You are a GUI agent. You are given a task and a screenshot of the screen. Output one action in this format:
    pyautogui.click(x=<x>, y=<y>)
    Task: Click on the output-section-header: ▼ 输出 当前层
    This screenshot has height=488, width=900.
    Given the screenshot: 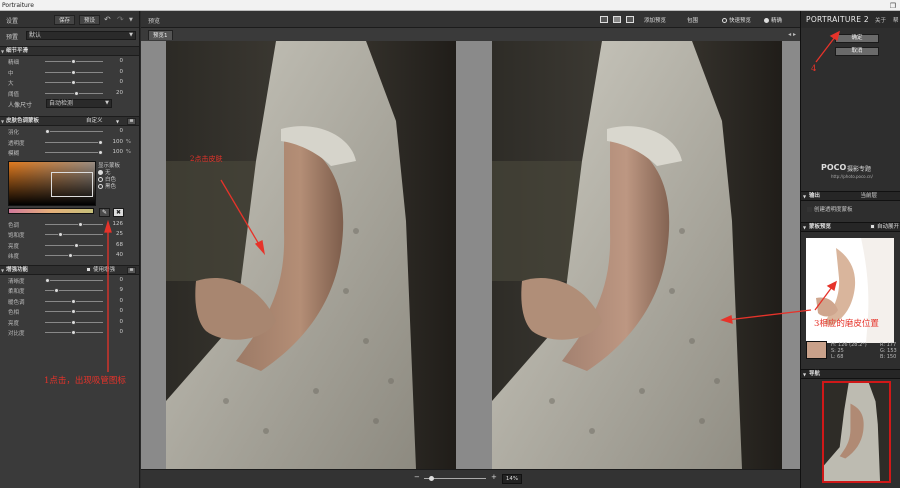 What is the action you would take?
    pyautogui.click(x=850, y=196)
    